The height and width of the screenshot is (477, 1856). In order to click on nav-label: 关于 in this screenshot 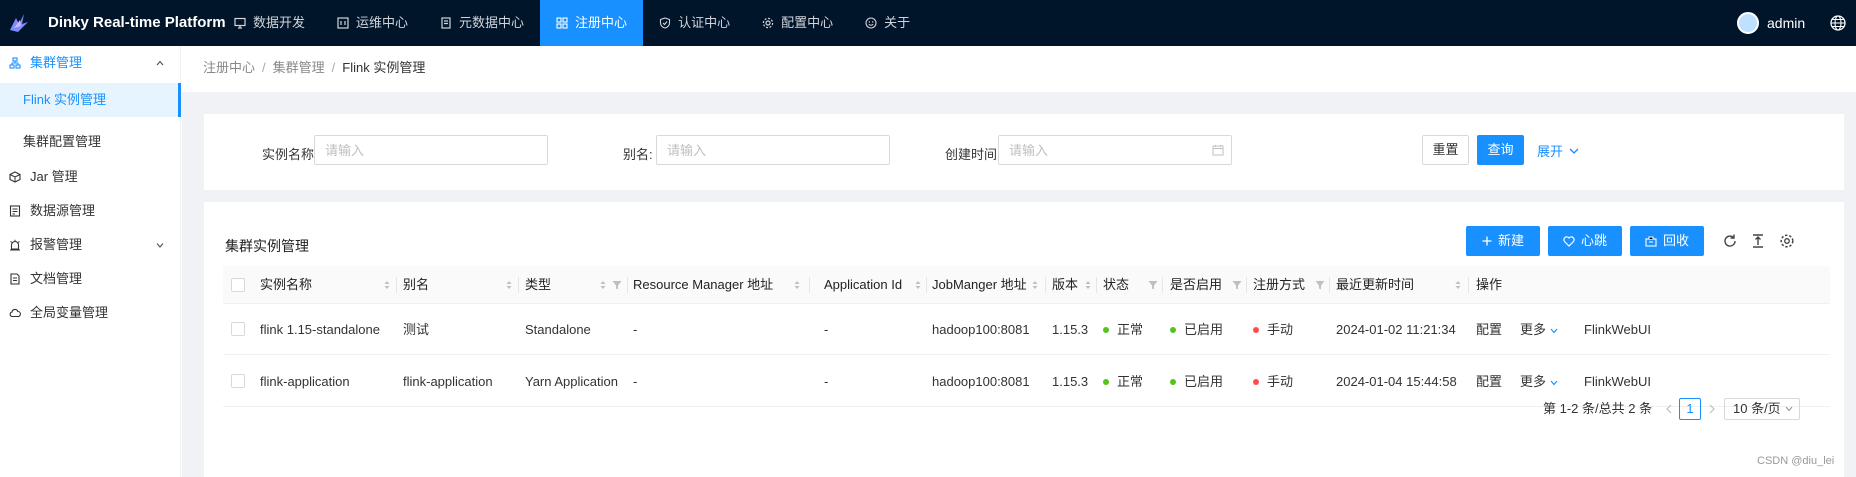, I will do `click(897, 22)`.